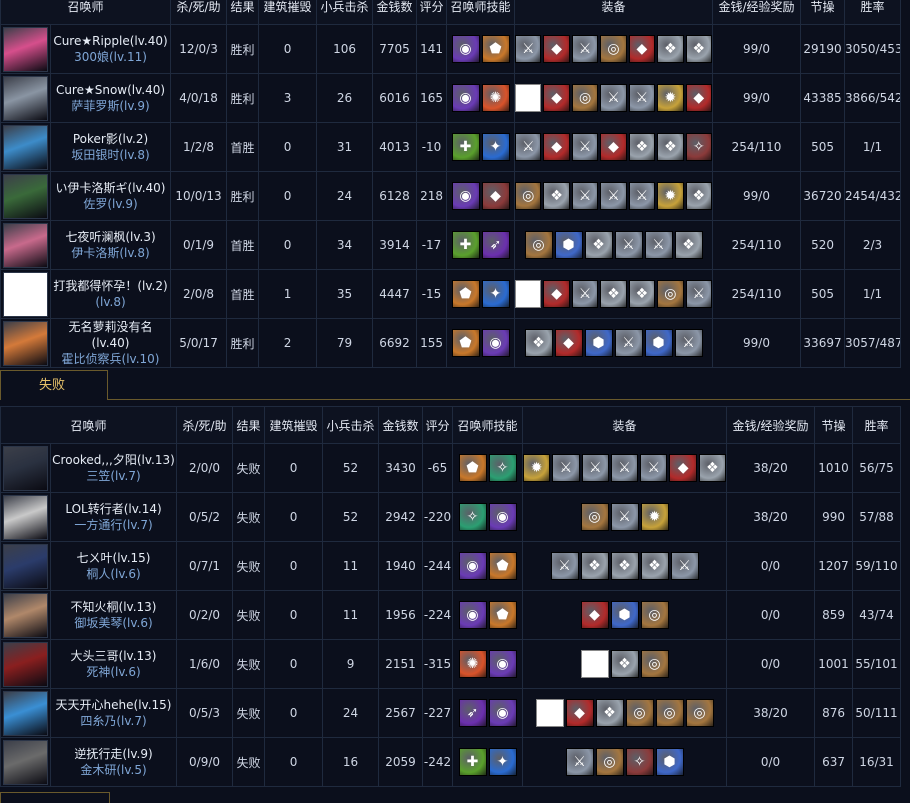 The image size is (910, 803). What do you see at coordinates (114, 460) in the screenshot?
I see `summoner-name: Crooked,,,夕阳(lv.13)` at bounding box center [114, 460].